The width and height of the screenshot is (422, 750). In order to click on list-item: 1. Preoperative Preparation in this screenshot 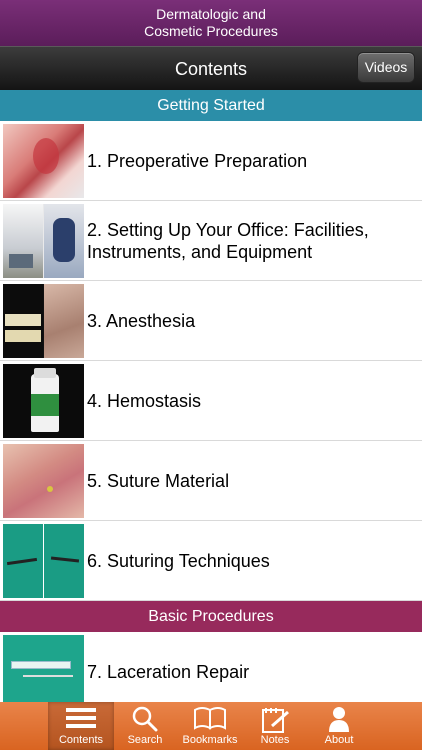, I will do `click(211, 161)`.